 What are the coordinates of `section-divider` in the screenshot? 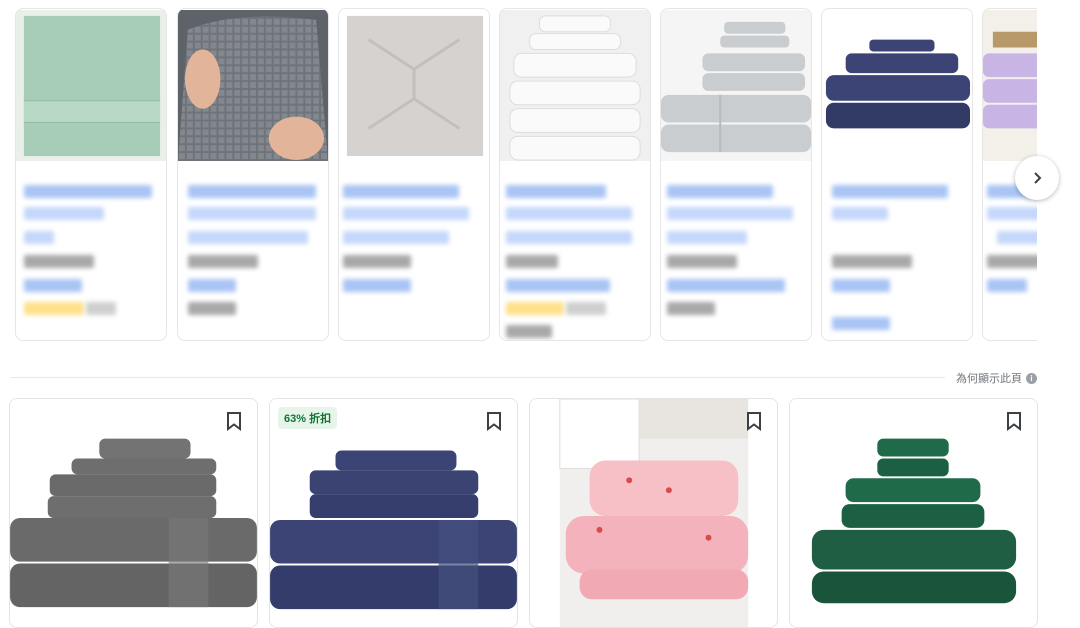 It's located at (477, 377).